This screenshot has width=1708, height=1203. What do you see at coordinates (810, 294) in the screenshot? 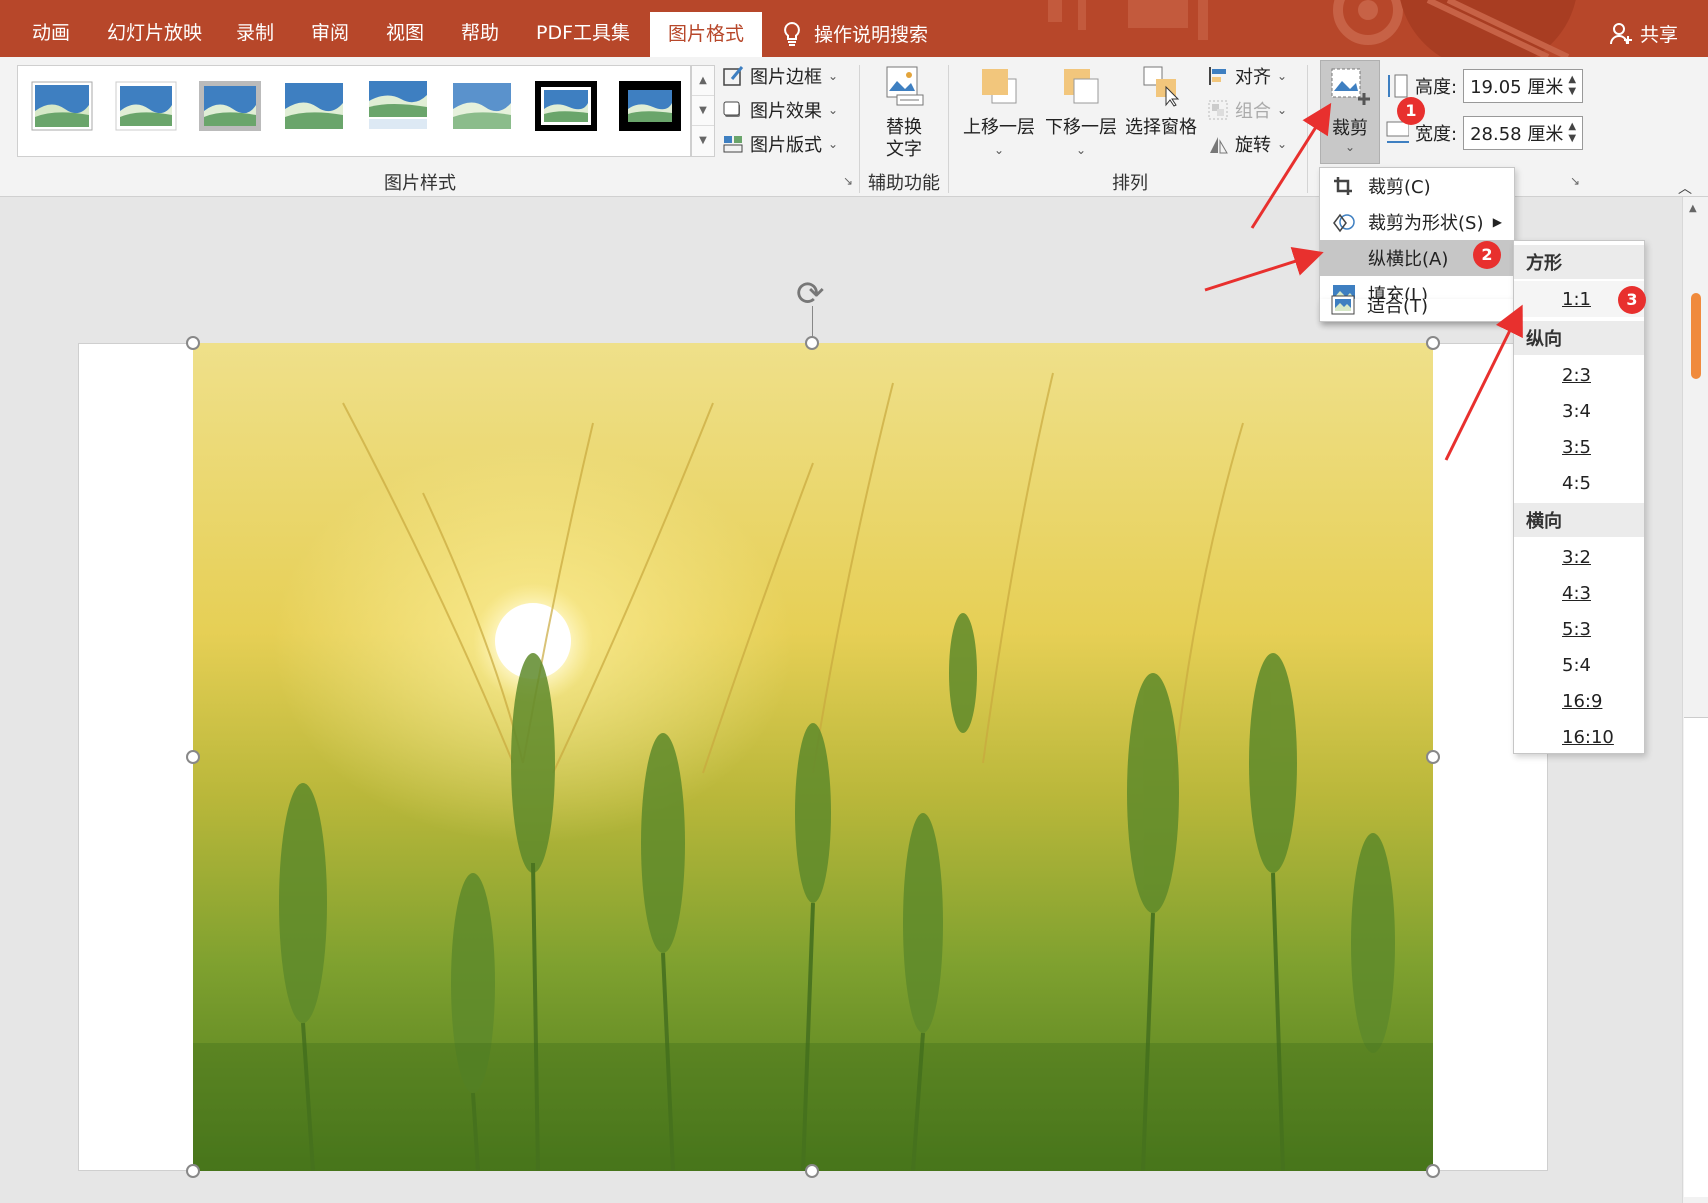
I see `rotate-handle-icon: ⟳` at bounding box center [810, 294].